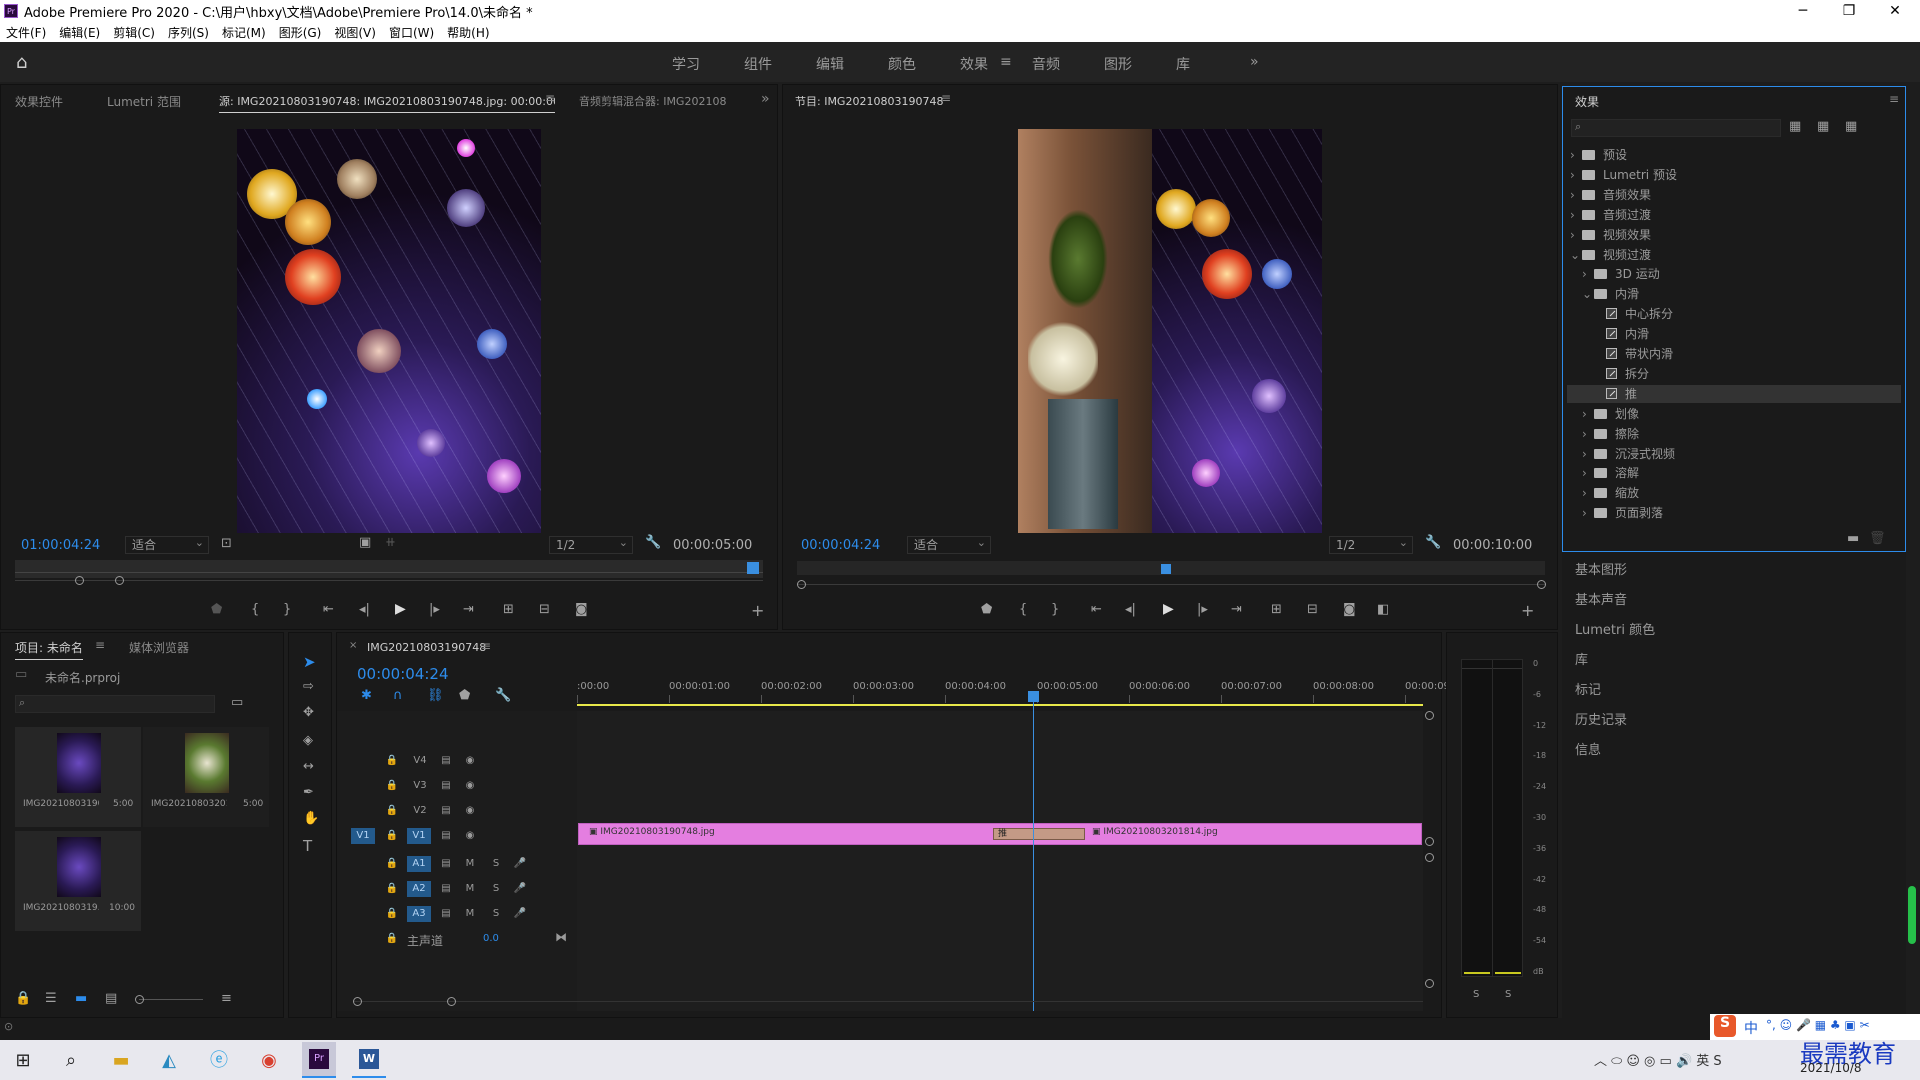 This screenshot has height=1080, width=1920. What do you see at coordinates (1615, 393) in the screenshot?
I see `effects-tree-item: 推` at bounding box center [1615, 393].